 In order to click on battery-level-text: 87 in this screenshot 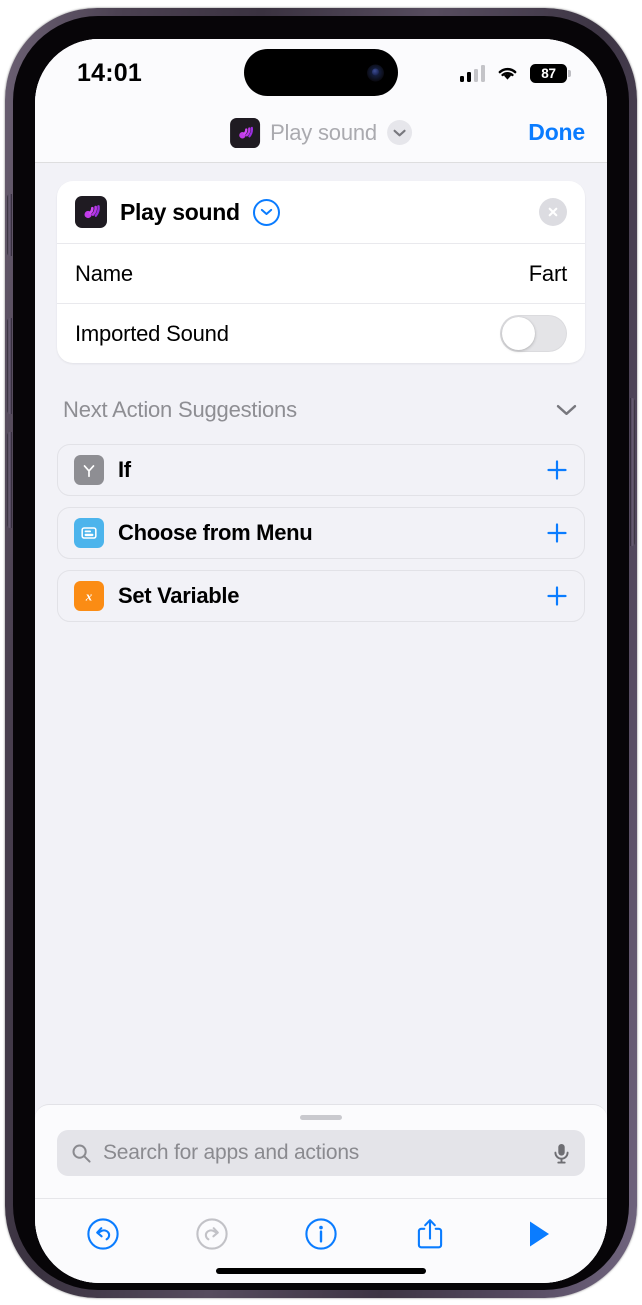, I will do `click(548, 73)`.